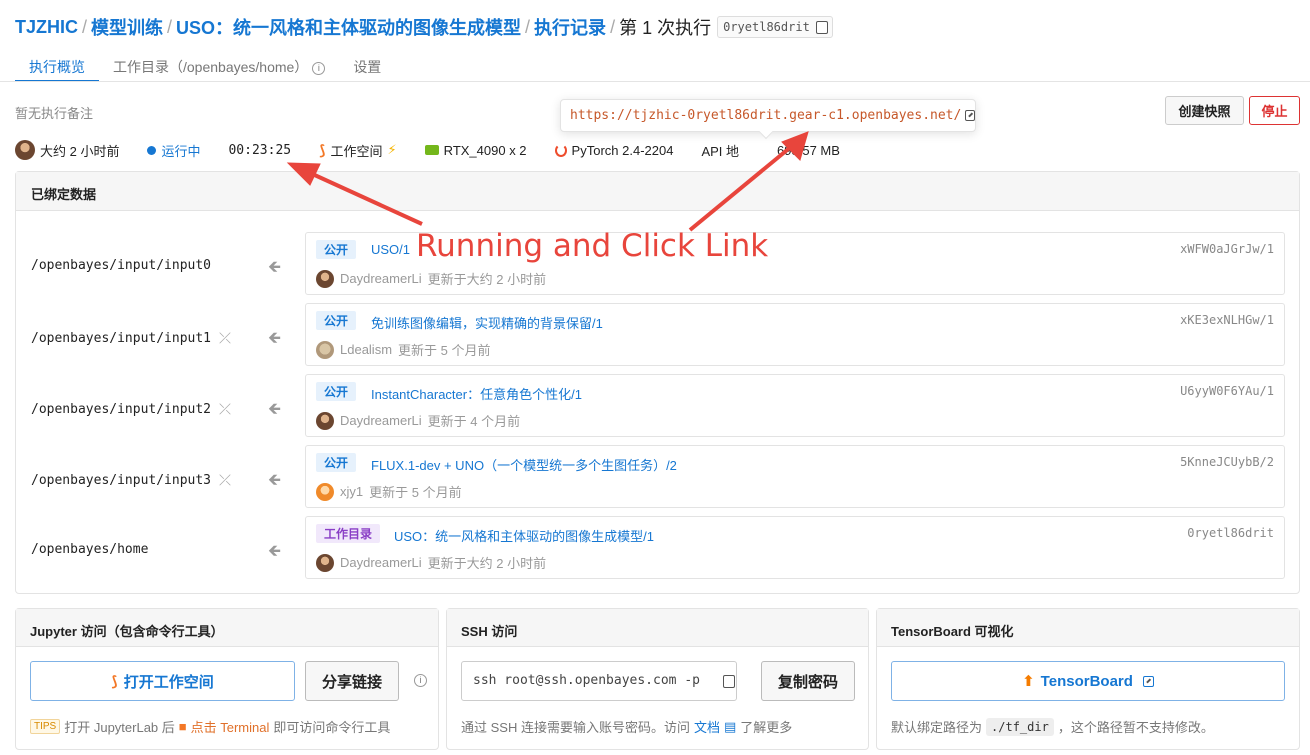 The image size is (1310, 755). What do you see at coordinates (230, 726) in the screenshot?
I see `terminal-link: 点击 Terminal` at bounding box center [230, 726].